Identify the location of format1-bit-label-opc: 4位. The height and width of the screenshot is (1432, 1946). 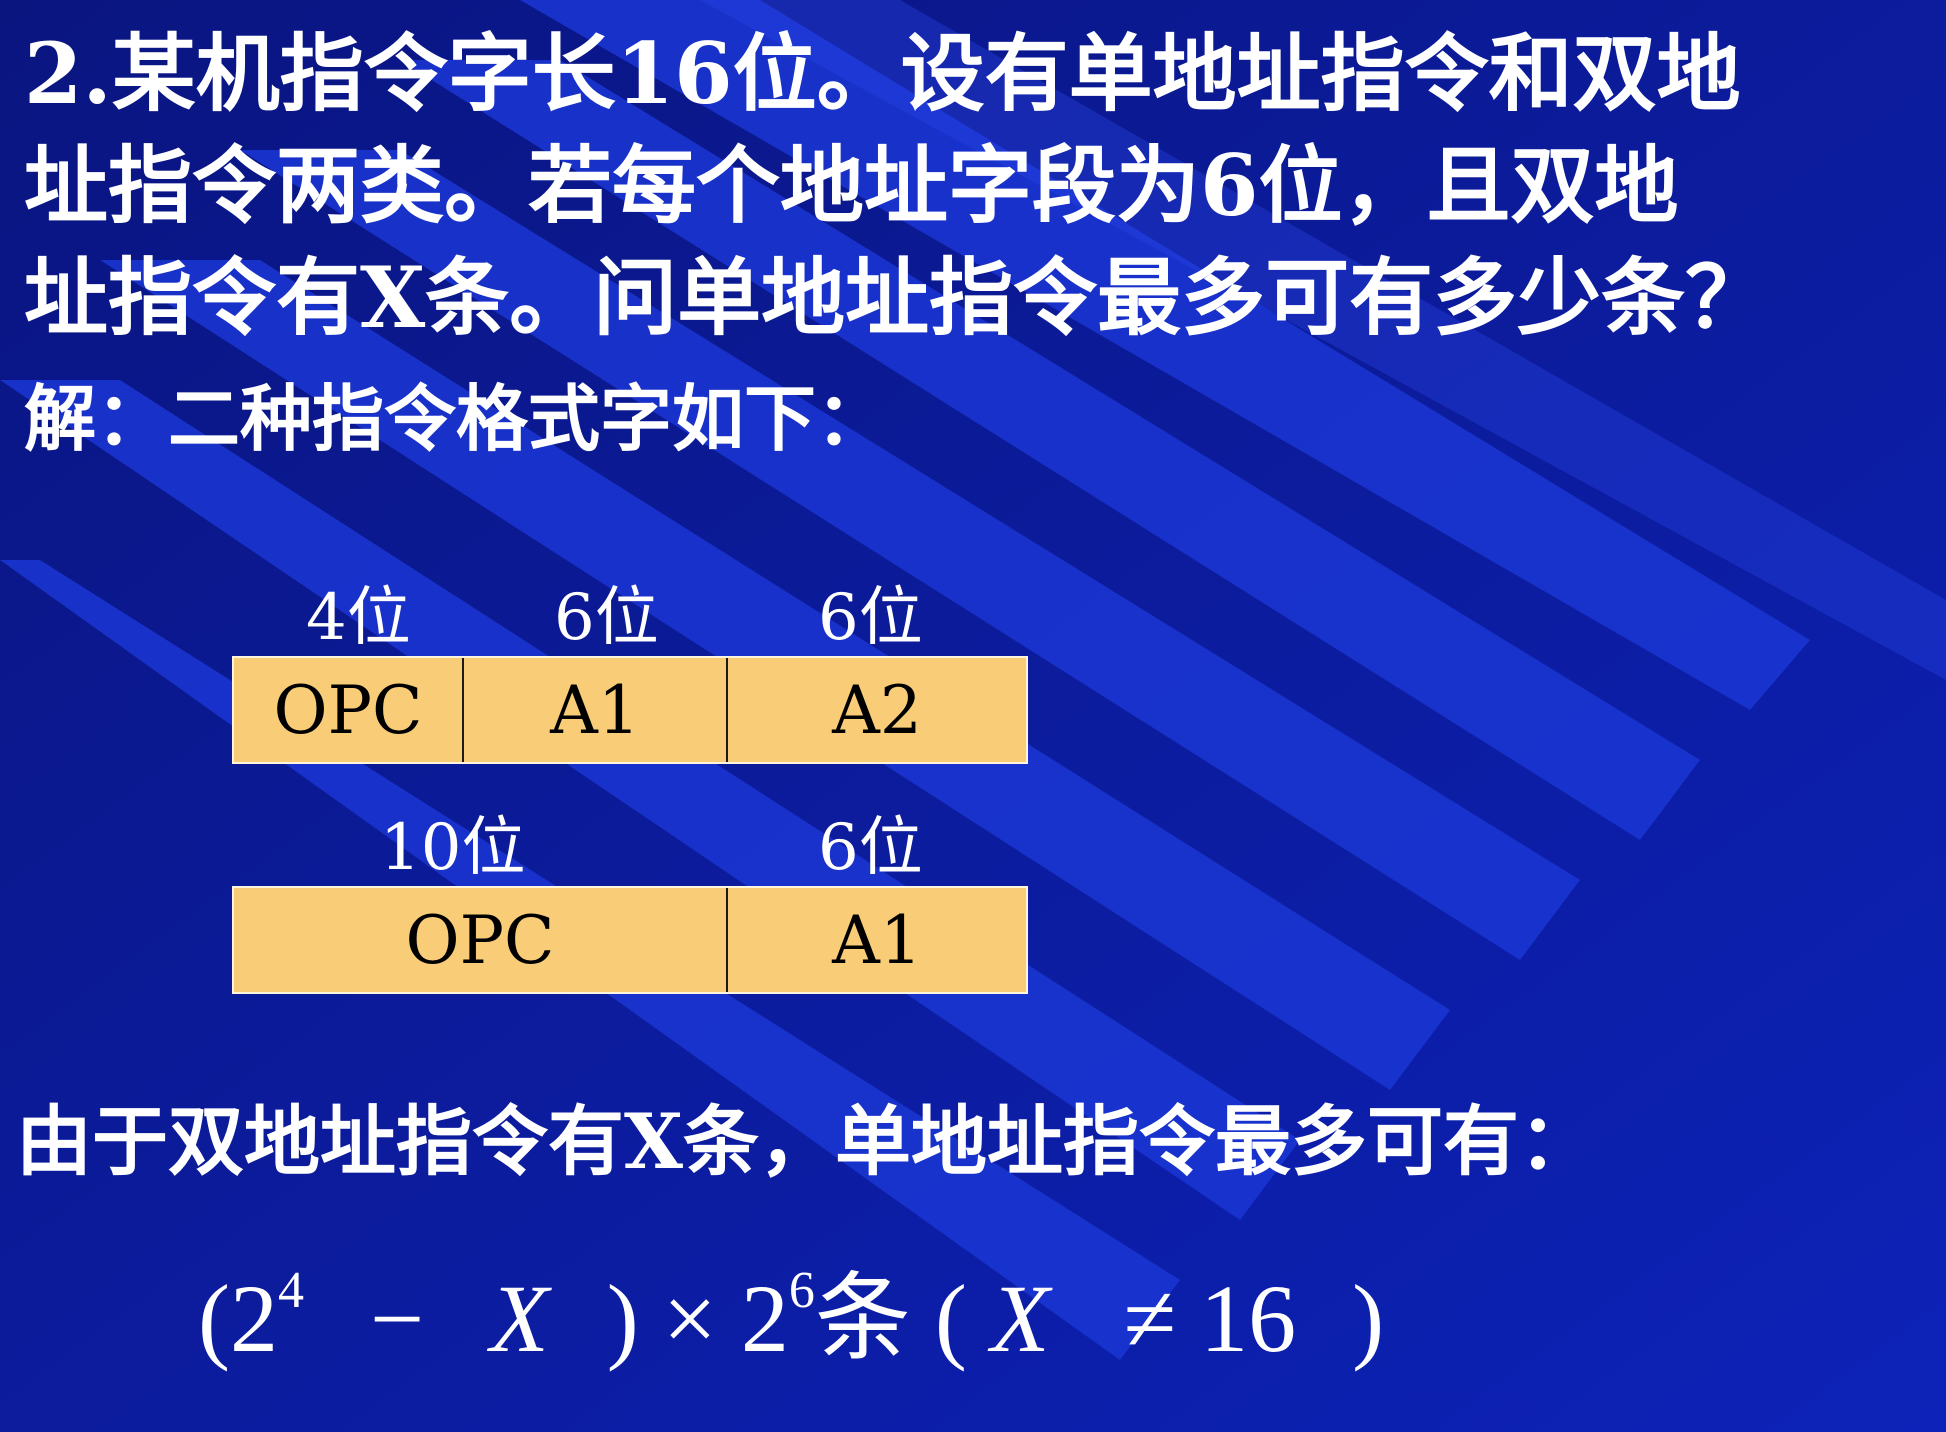
(358, 618).